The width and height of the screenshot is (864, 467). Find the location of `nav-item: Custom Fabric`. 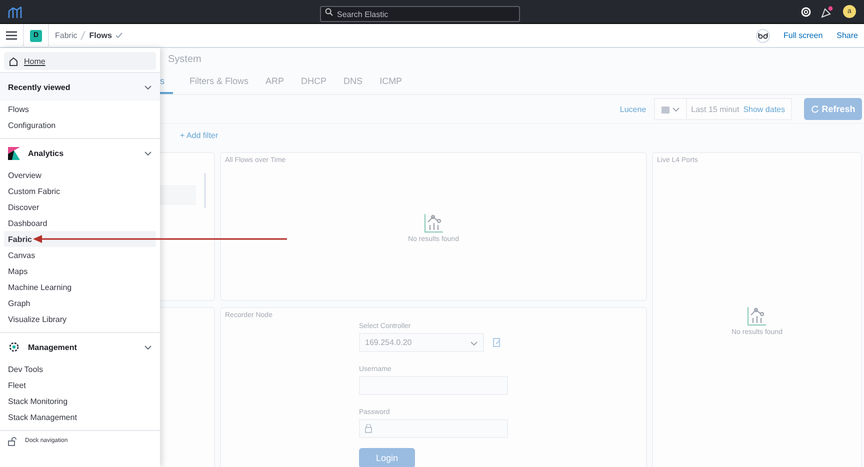

nav-item: Custom Fabric is located at coordinates (80, 191).